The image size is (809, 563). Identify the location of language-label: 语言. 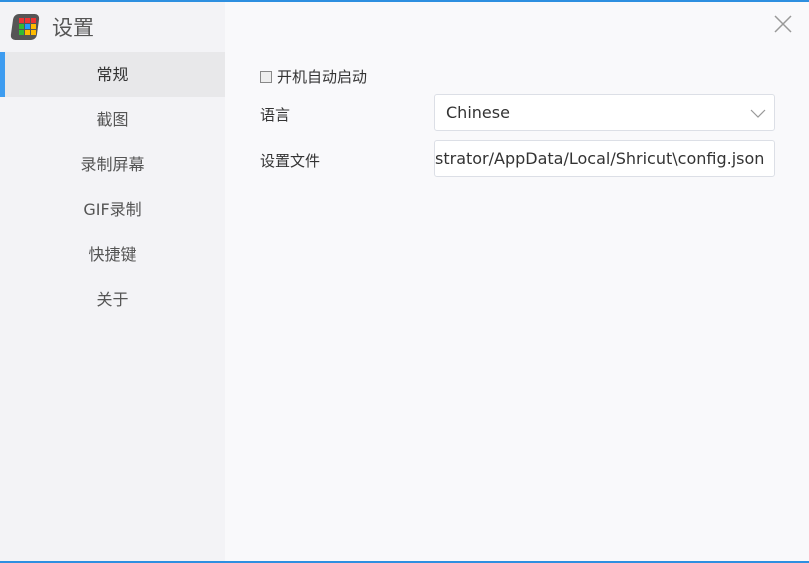
(275, 115).